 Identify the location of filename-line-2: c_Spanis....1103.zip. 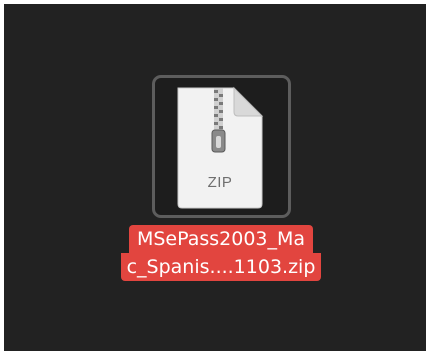
(221, 267).